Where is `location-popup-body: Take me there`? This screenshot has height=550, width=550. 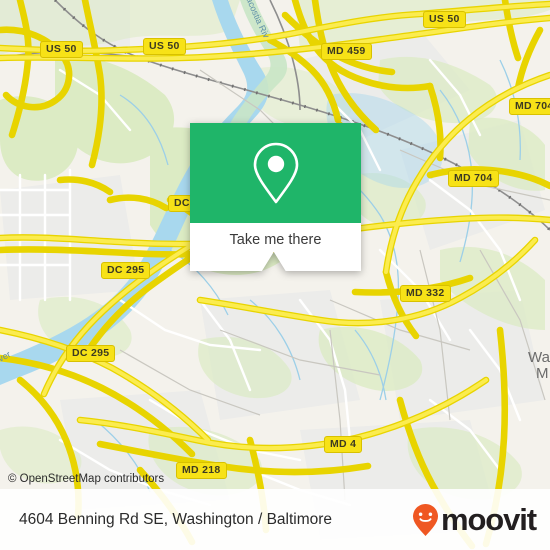
location-popup-body: Take me there is located at coordinates (275, 197).